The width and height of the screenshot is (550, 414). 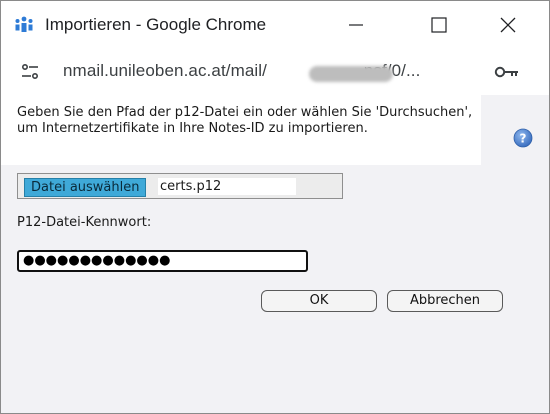 I want to click on file-picker: Datei auswählen certs.p12, so click(x=180, y=186).